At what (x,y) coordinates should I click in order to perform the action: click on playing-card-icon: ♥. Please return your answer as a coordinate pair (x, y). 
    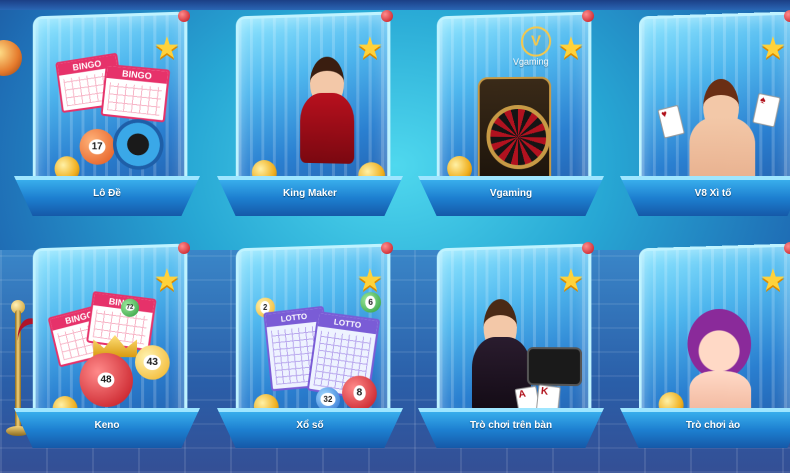
    Looking at the image, I should click on (671, 121).